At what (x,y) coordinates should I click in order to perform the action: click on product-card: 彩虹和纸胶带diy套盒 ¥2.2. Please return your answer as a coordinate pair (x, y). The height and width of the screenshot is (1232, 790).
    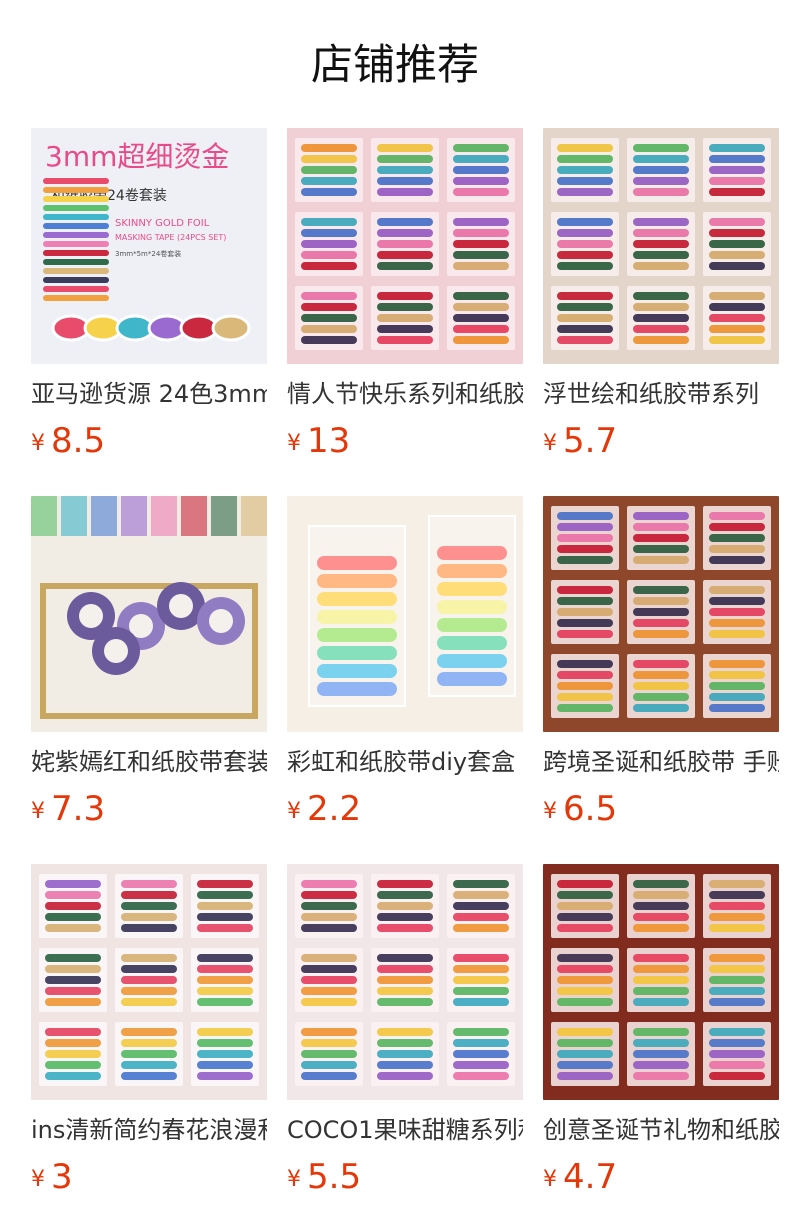
    Looking at the image, I should click on (405, 676).